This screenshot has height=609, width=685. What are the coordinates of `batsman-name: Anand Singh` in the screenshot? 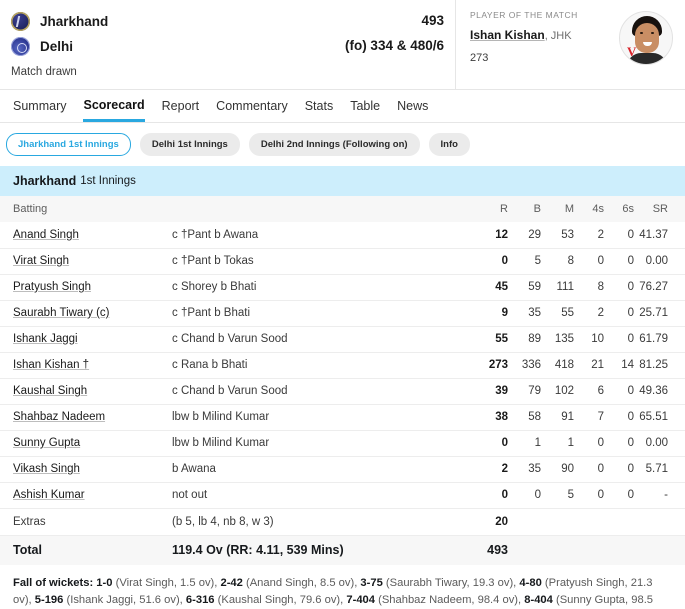 It's located at (46, 235).